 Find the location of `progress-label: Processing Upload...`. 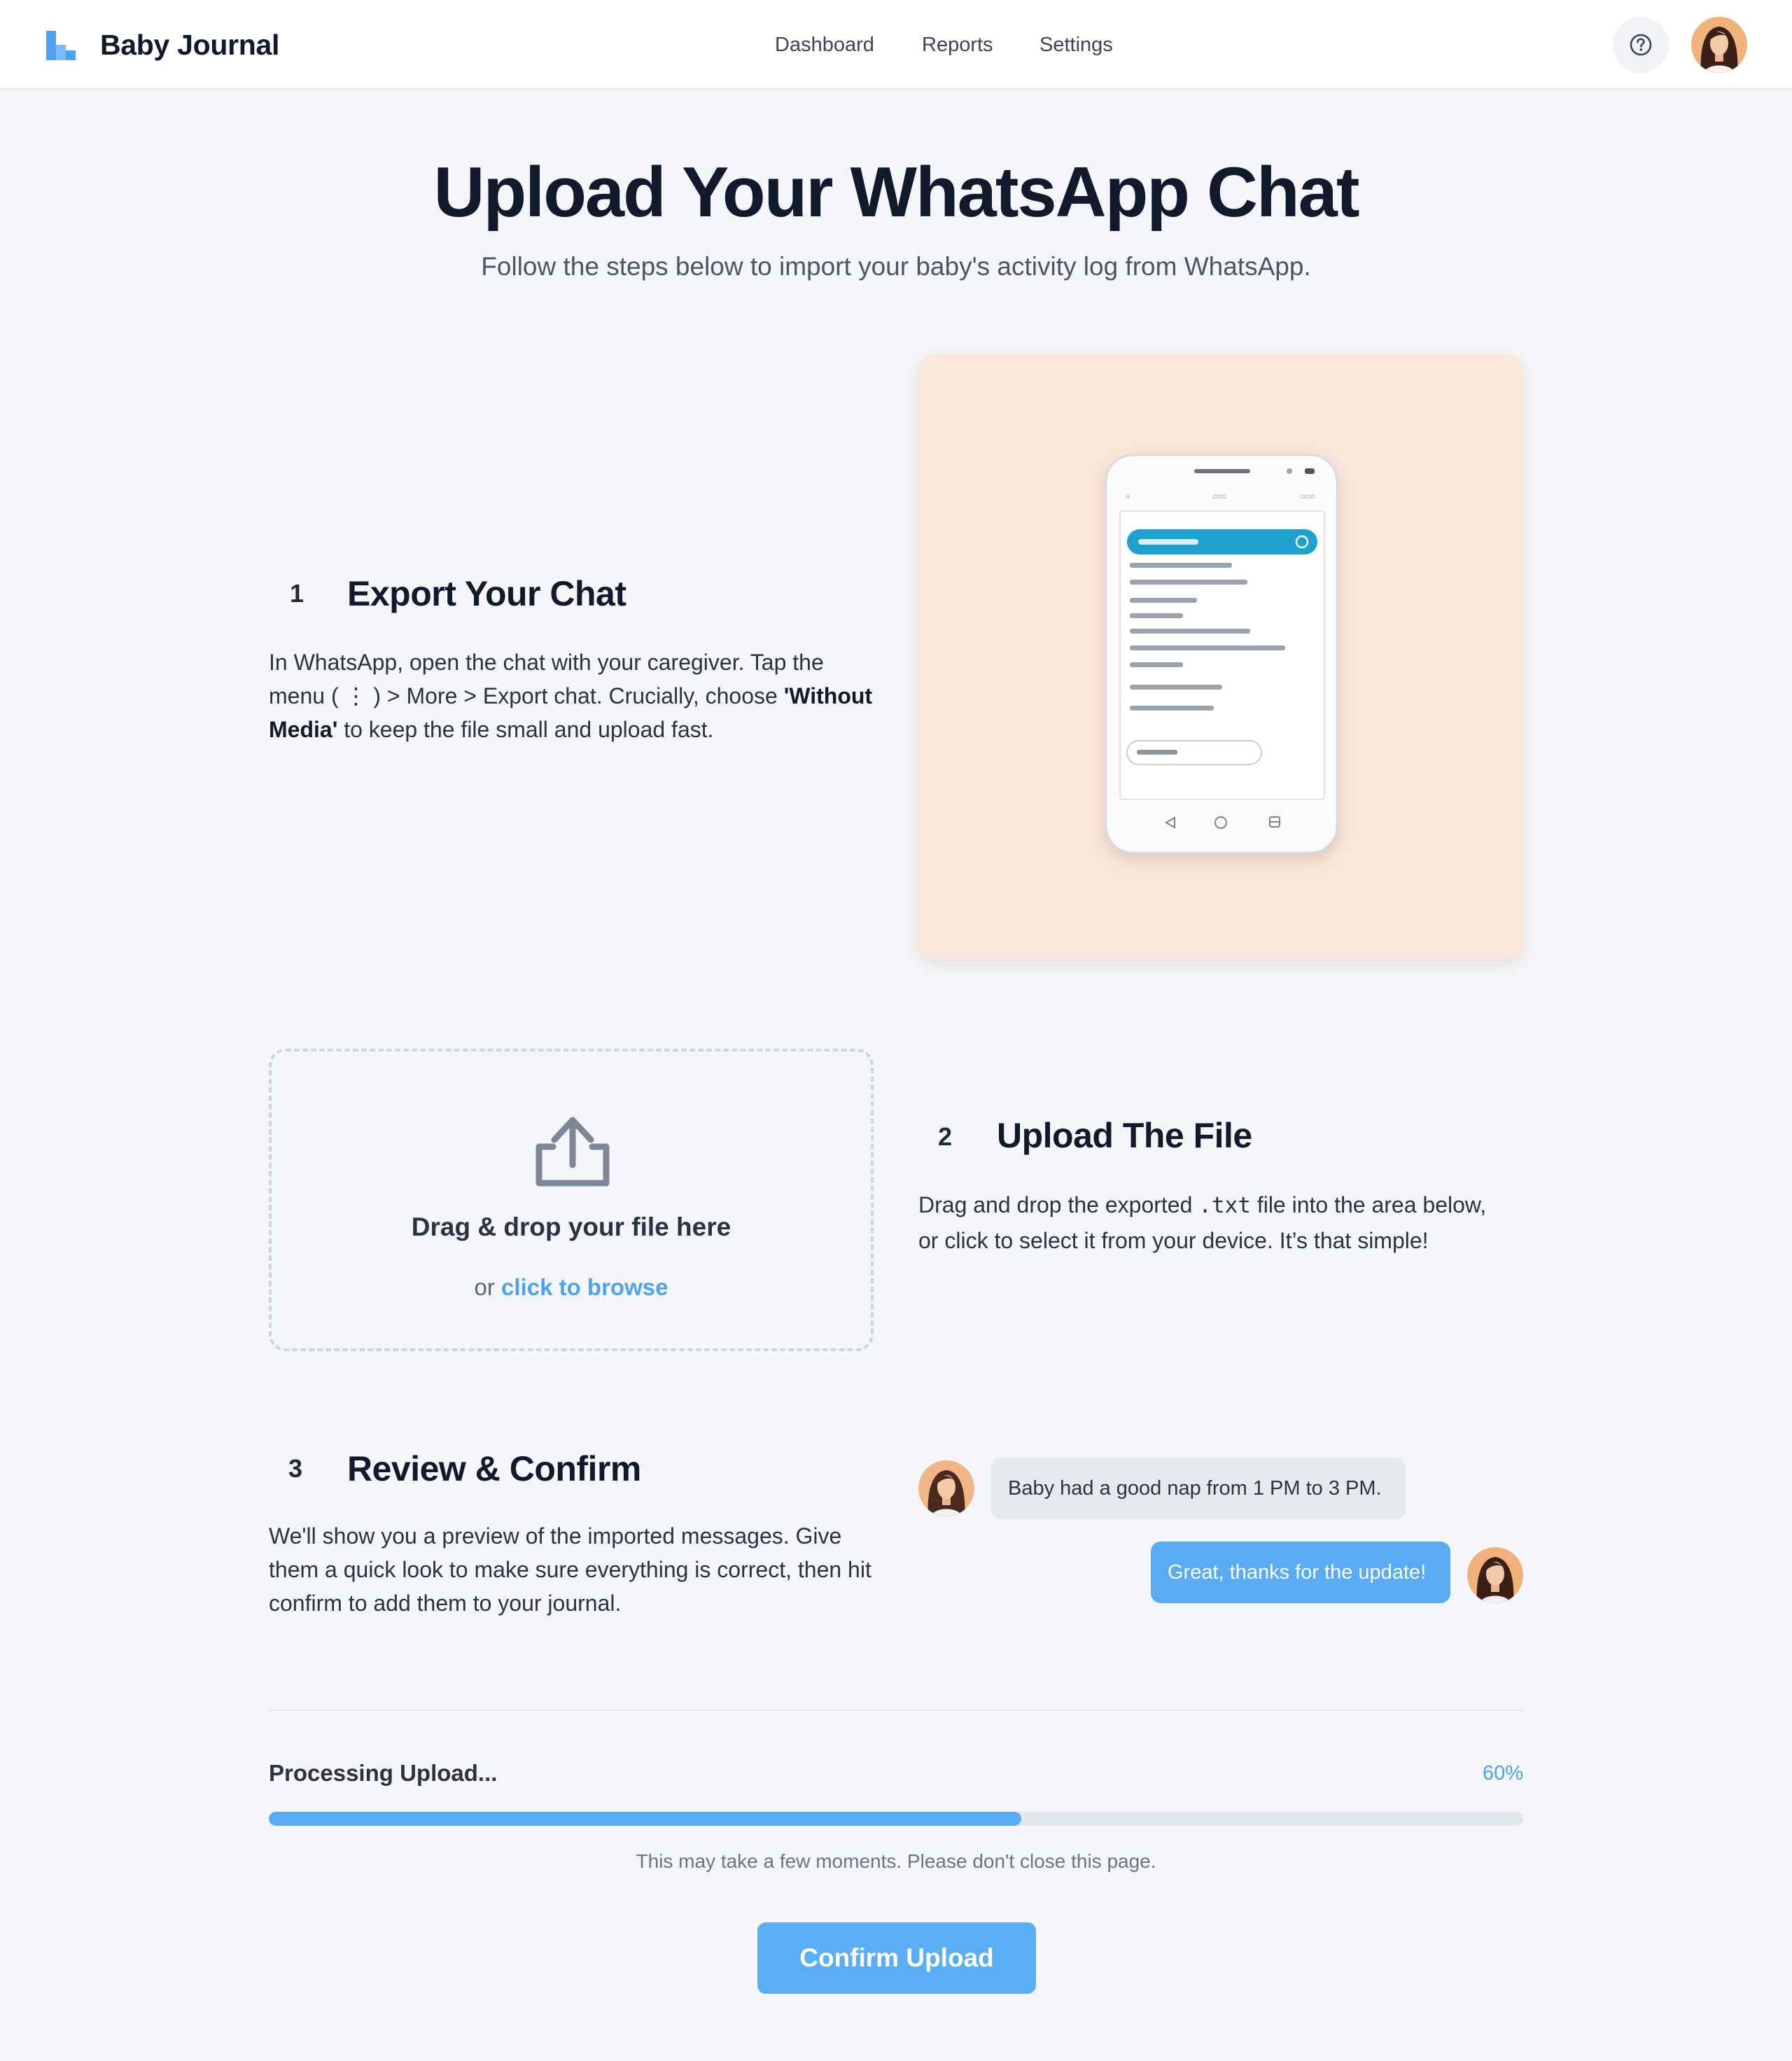

progress-label: Processing Upload... is located at coordinates (383, 1773).